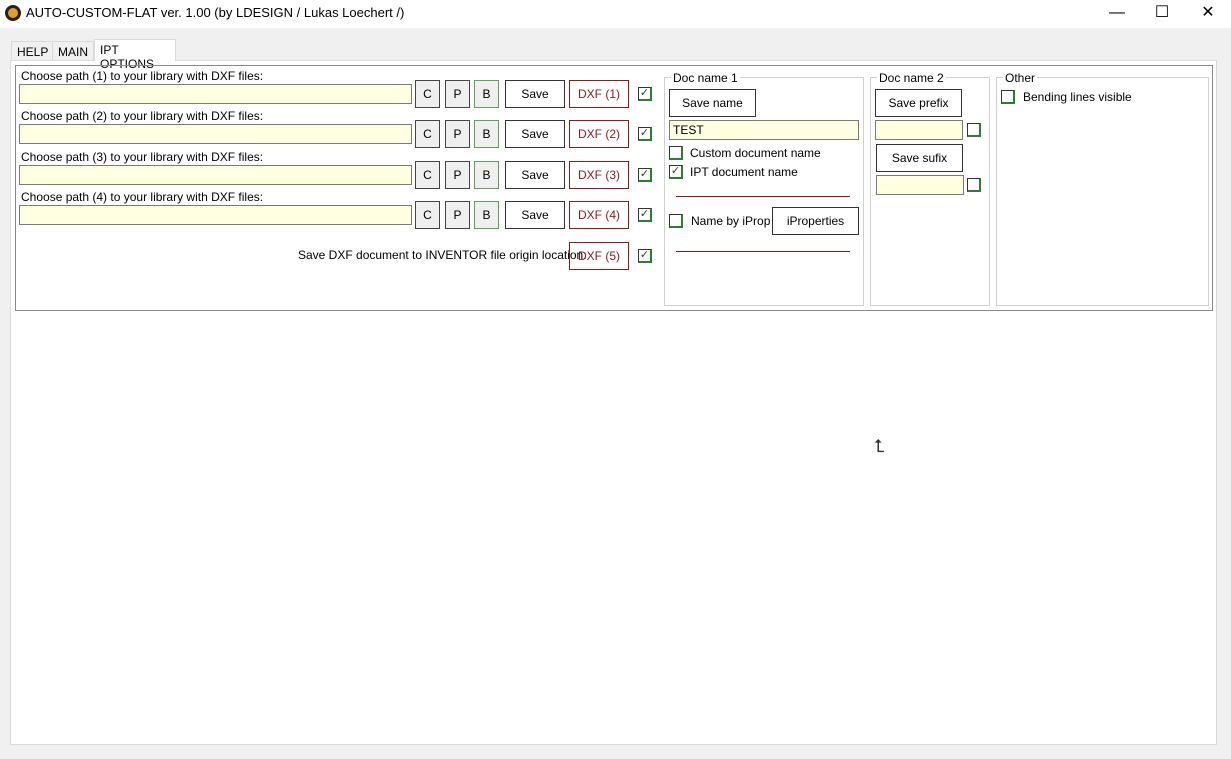  I want to click on doc-name-input: TEST, so click(764, 130).